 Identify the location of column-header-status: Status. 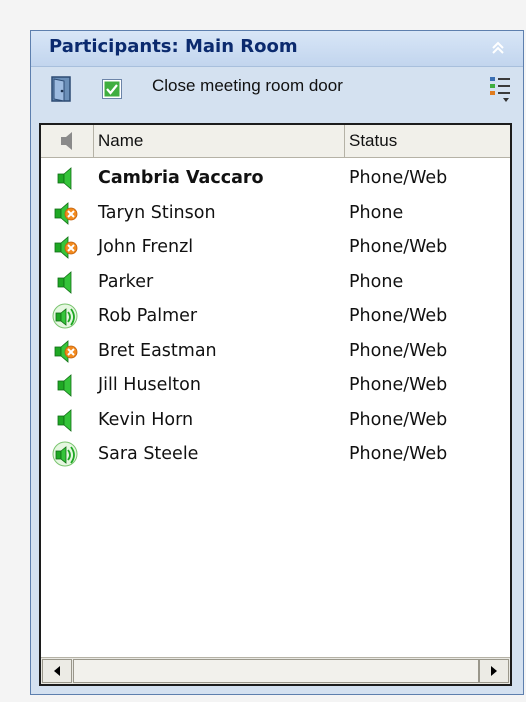
(427, 141).